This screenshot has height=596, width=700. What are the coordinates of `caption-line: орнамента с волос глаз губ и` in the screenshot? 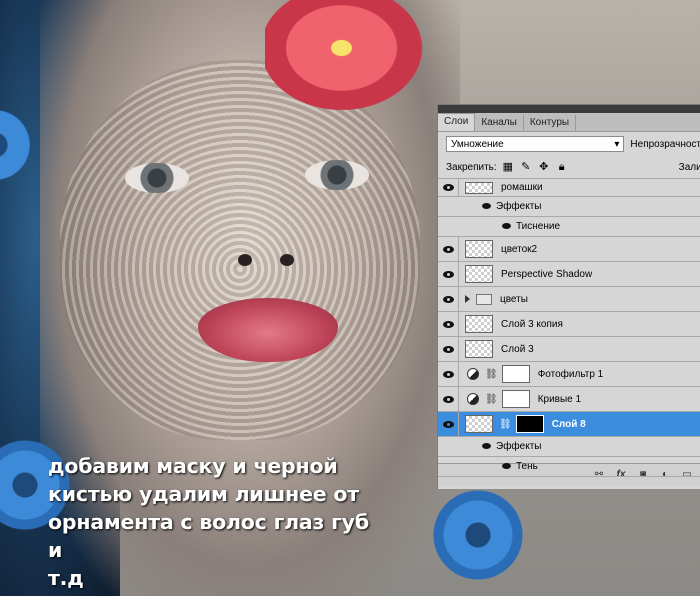 It's located at (208, 536).